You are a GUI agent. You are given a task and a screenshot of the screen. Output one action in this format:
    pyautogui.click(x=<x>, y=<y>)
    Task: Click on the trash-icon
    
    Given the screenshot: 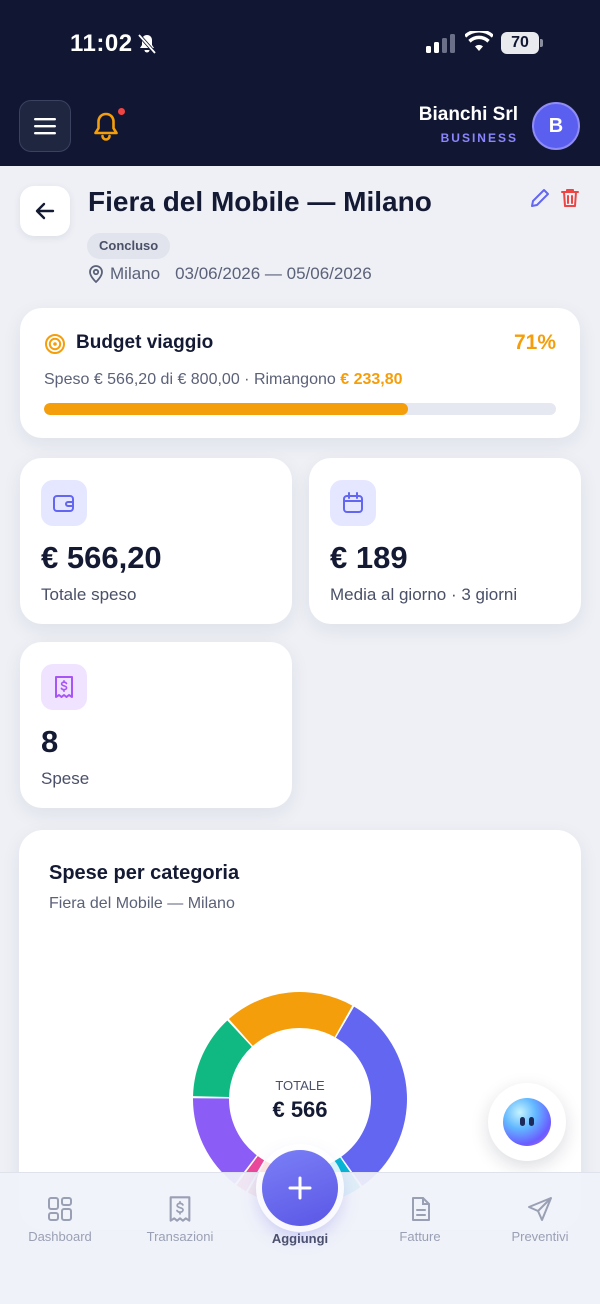 What is the action you would take?
    pyautogui.click(x=570, y=198)
    